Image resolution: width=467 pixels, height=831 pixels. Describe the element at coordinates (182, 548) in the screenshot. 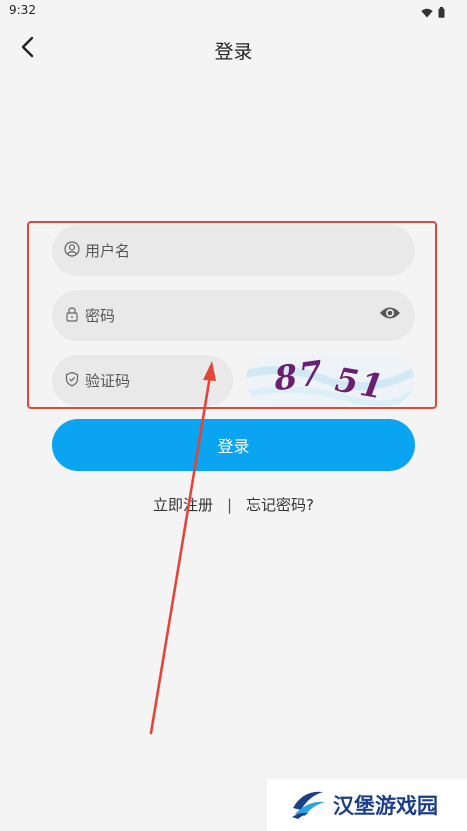

I see `annotation-arrow` at that location.